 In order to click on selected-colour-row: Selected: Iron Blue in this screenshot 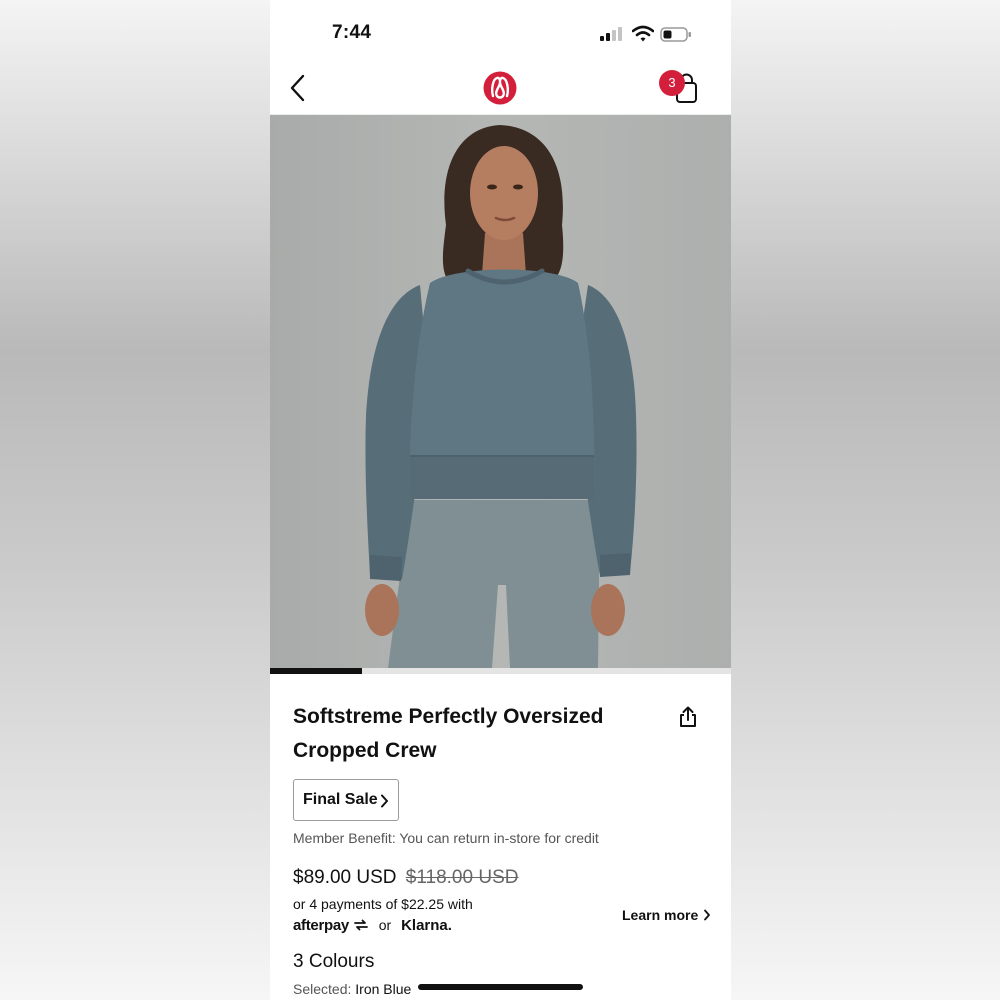, I will do `click(352, 989)`.